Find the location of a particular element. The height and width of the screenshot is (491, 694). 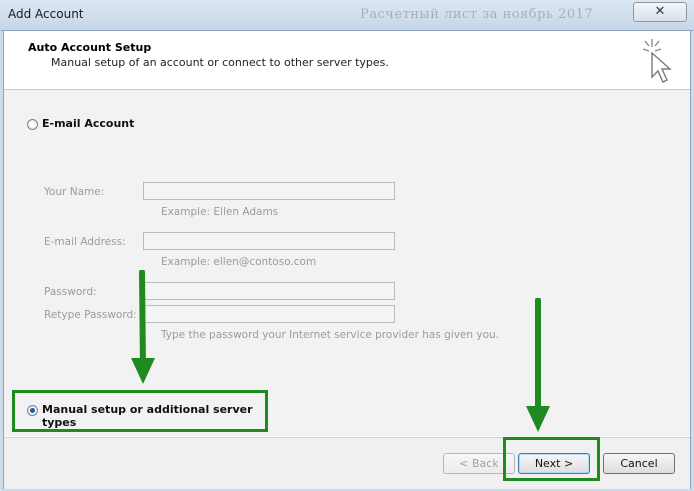

manual-setup-highlight: Manual setup or additional server types is located at coordinates (140, 411).